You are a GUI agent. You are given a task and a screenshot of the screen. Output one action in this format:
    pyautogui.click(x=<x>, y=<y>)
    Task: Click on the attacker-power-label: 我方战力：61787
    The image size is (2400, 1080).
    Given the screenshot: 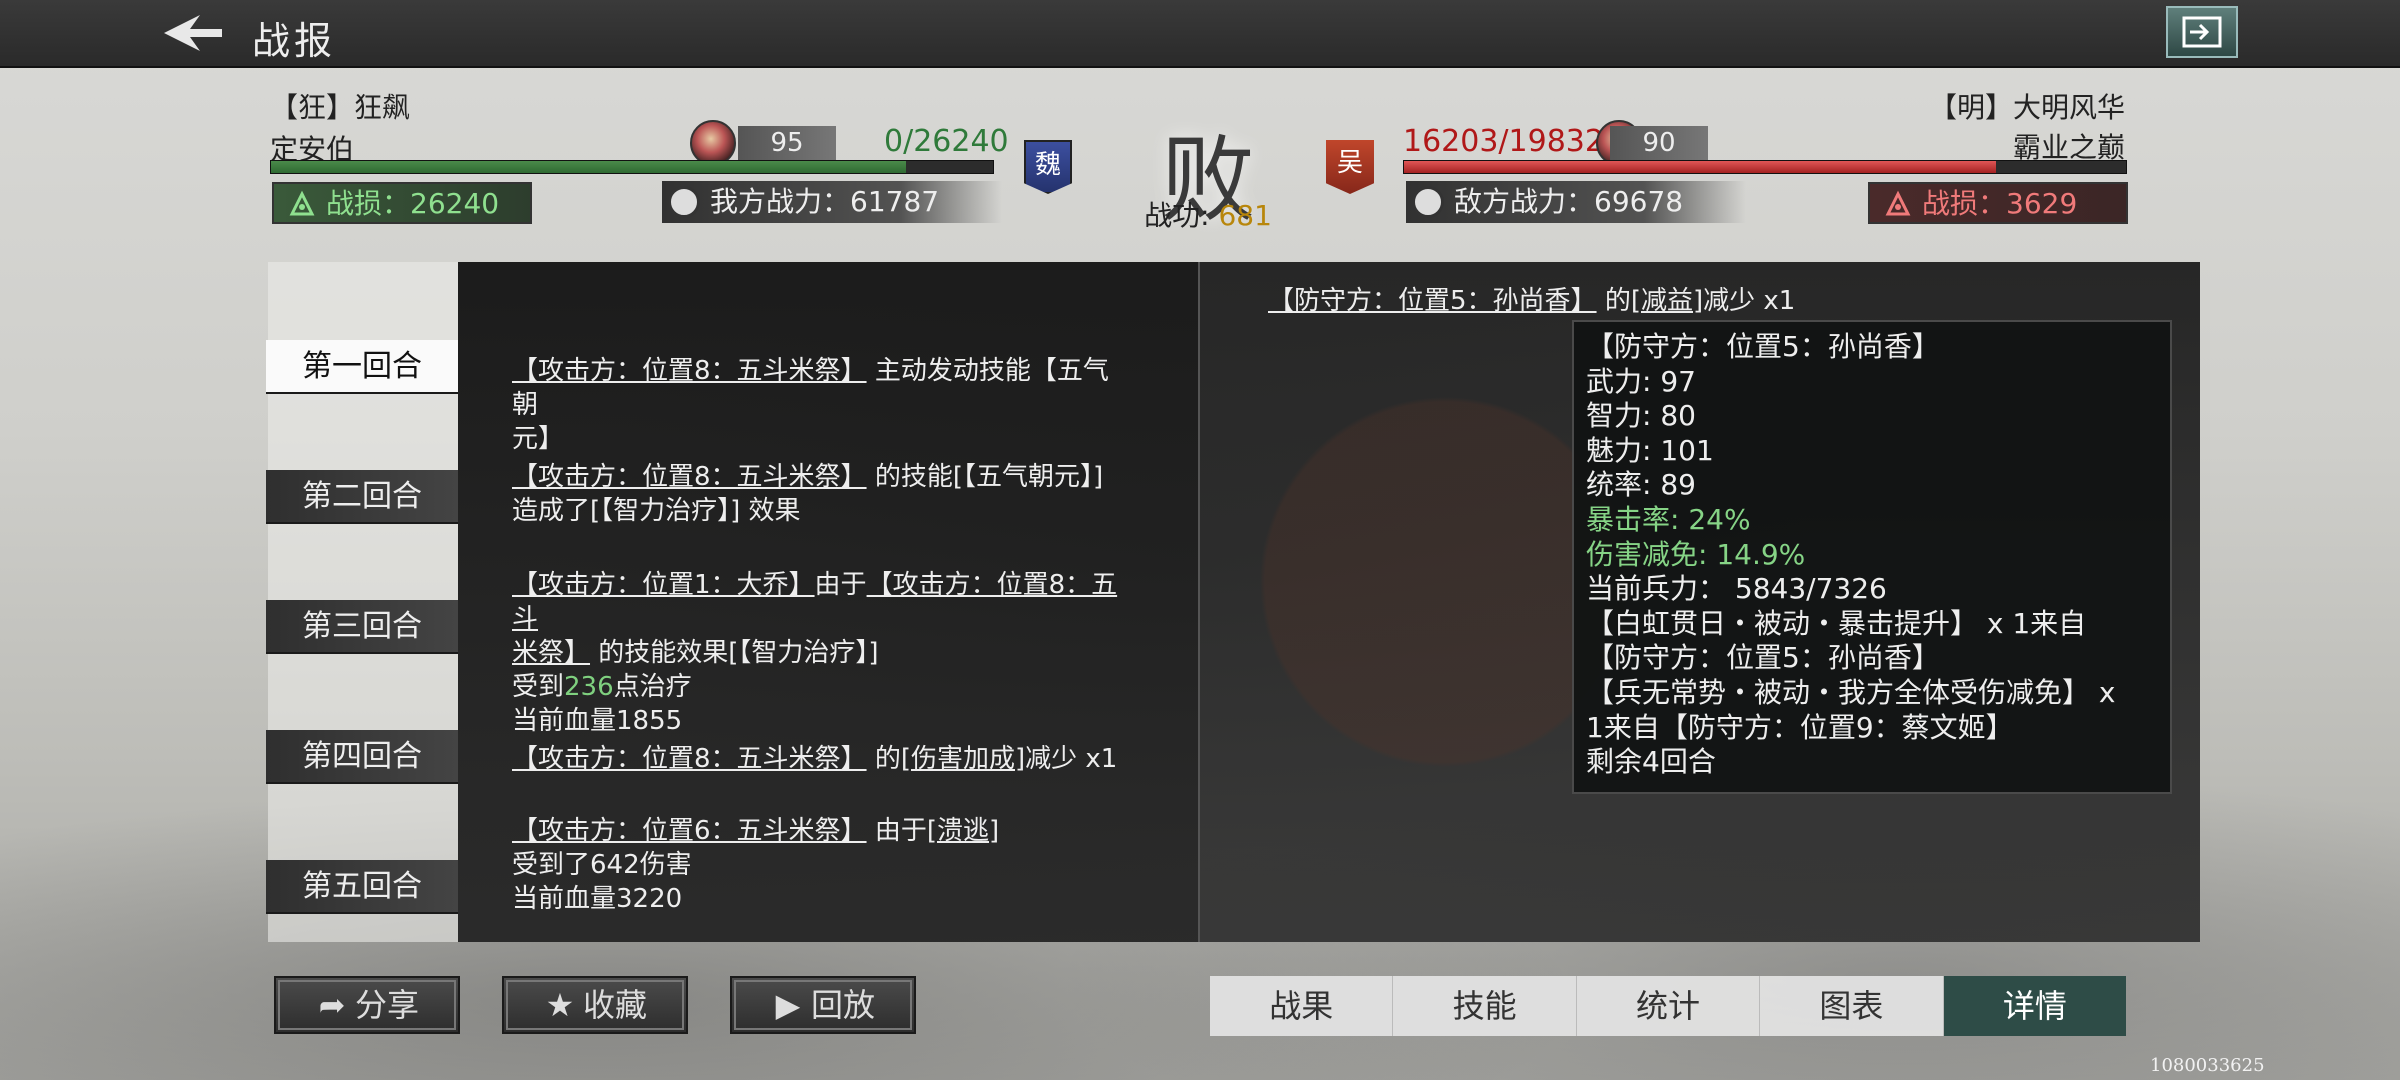 What is the action you would take?
    pyautogui.click(x=825, y=201)
    